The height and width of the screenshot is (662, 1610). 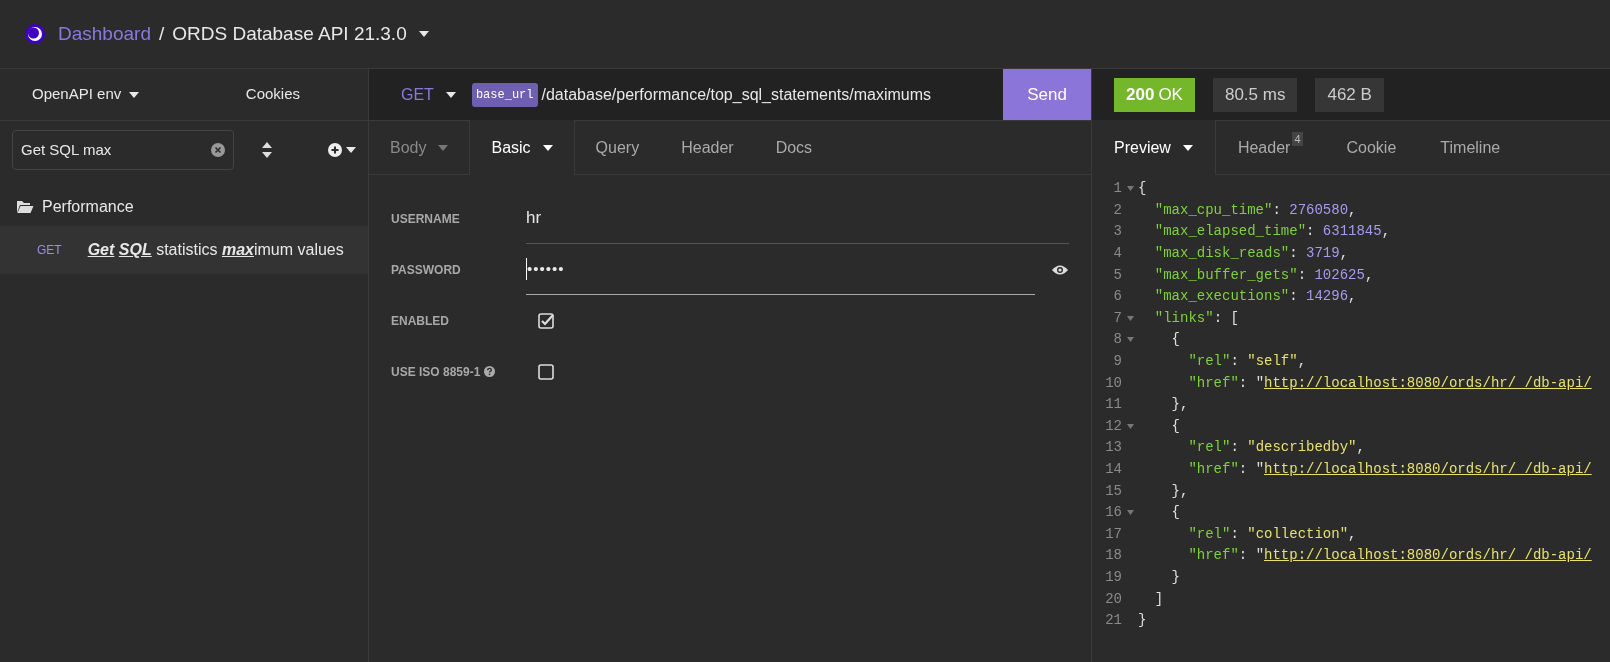 What do you see at coordinates (420, 321) in the screenshot?
I see `field-label: ENABLED` at bounding box center [420, 321].